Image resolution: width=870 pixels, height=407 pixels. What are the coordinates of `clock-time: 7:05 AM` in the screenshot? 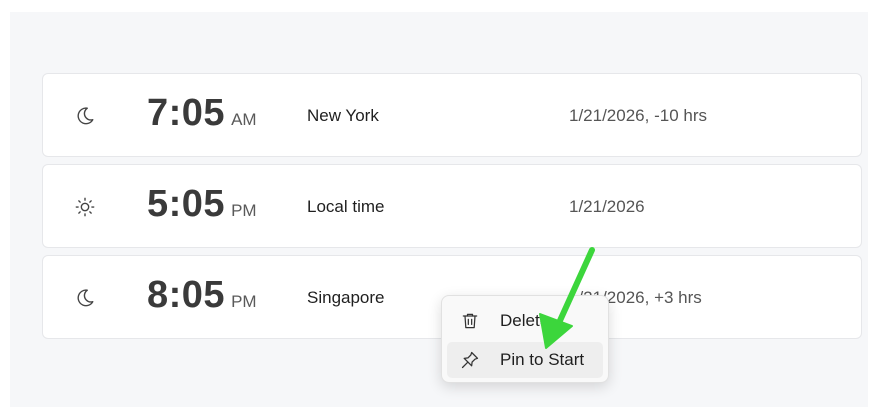 It's located at (217, 113).